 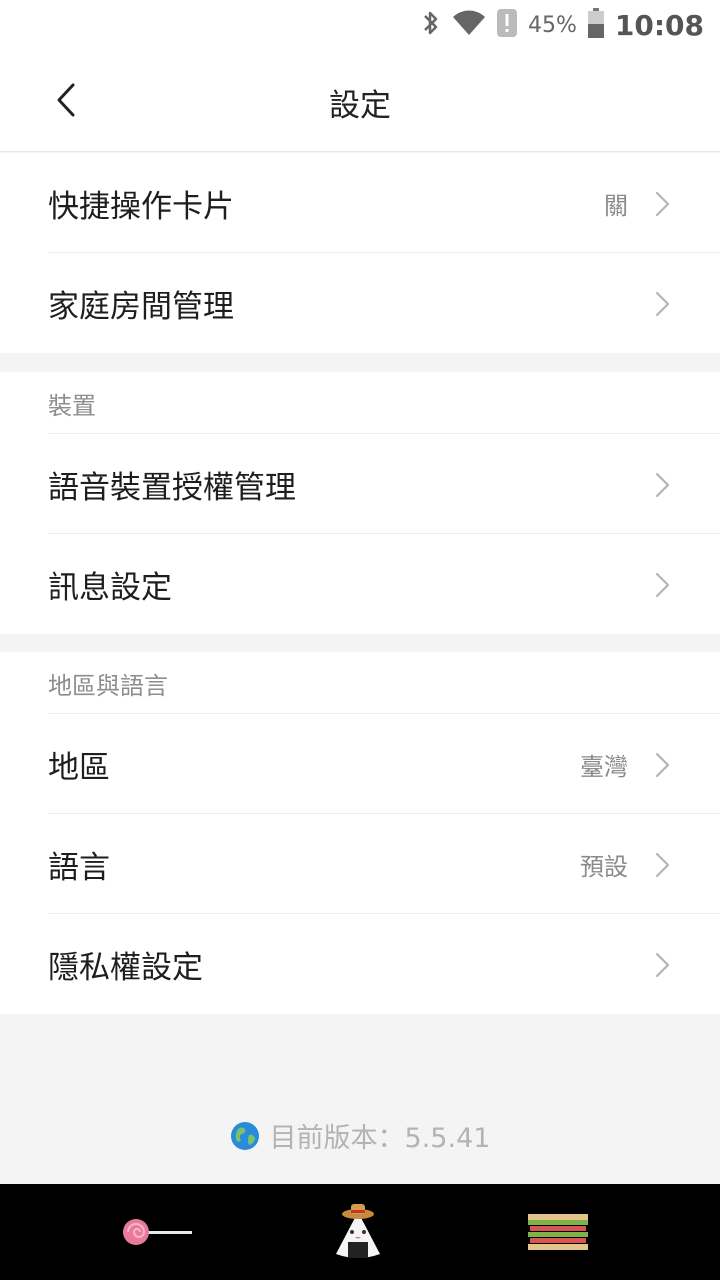 What do you see at coordinates (360, 764) in the screenshot?
I see `settings-item-region: 地區 臺灣` at bounding box center [360, 764].